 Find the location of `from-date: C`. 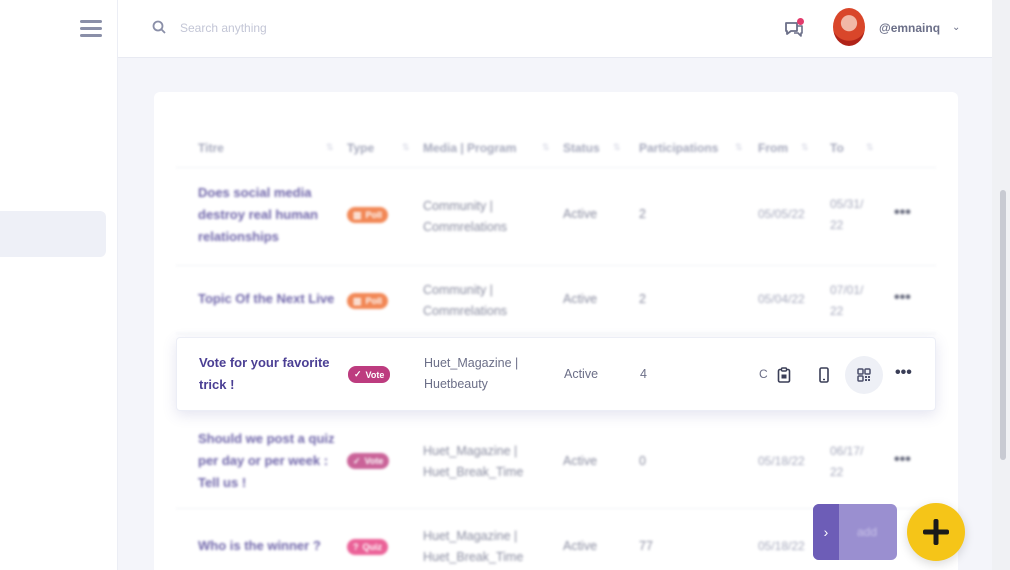

from-date: C is located at coordinates (763, 374).